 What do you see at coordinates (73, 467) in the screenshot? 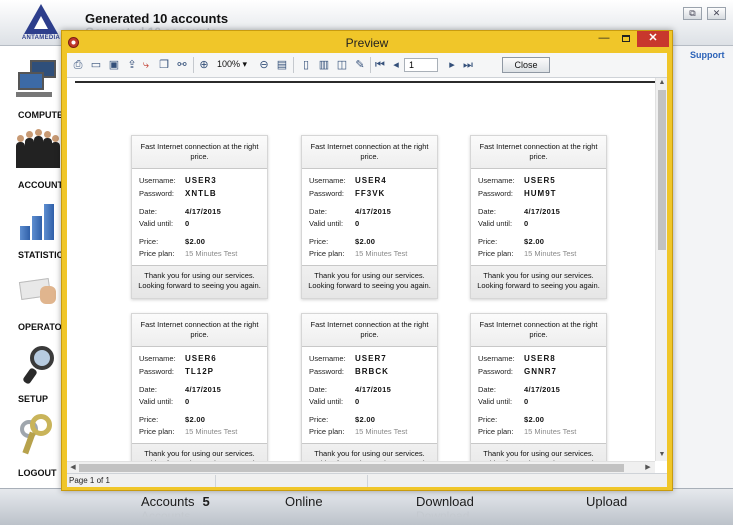
I see `scroll-left-icon: ◀` at bounding box center [73, 467].